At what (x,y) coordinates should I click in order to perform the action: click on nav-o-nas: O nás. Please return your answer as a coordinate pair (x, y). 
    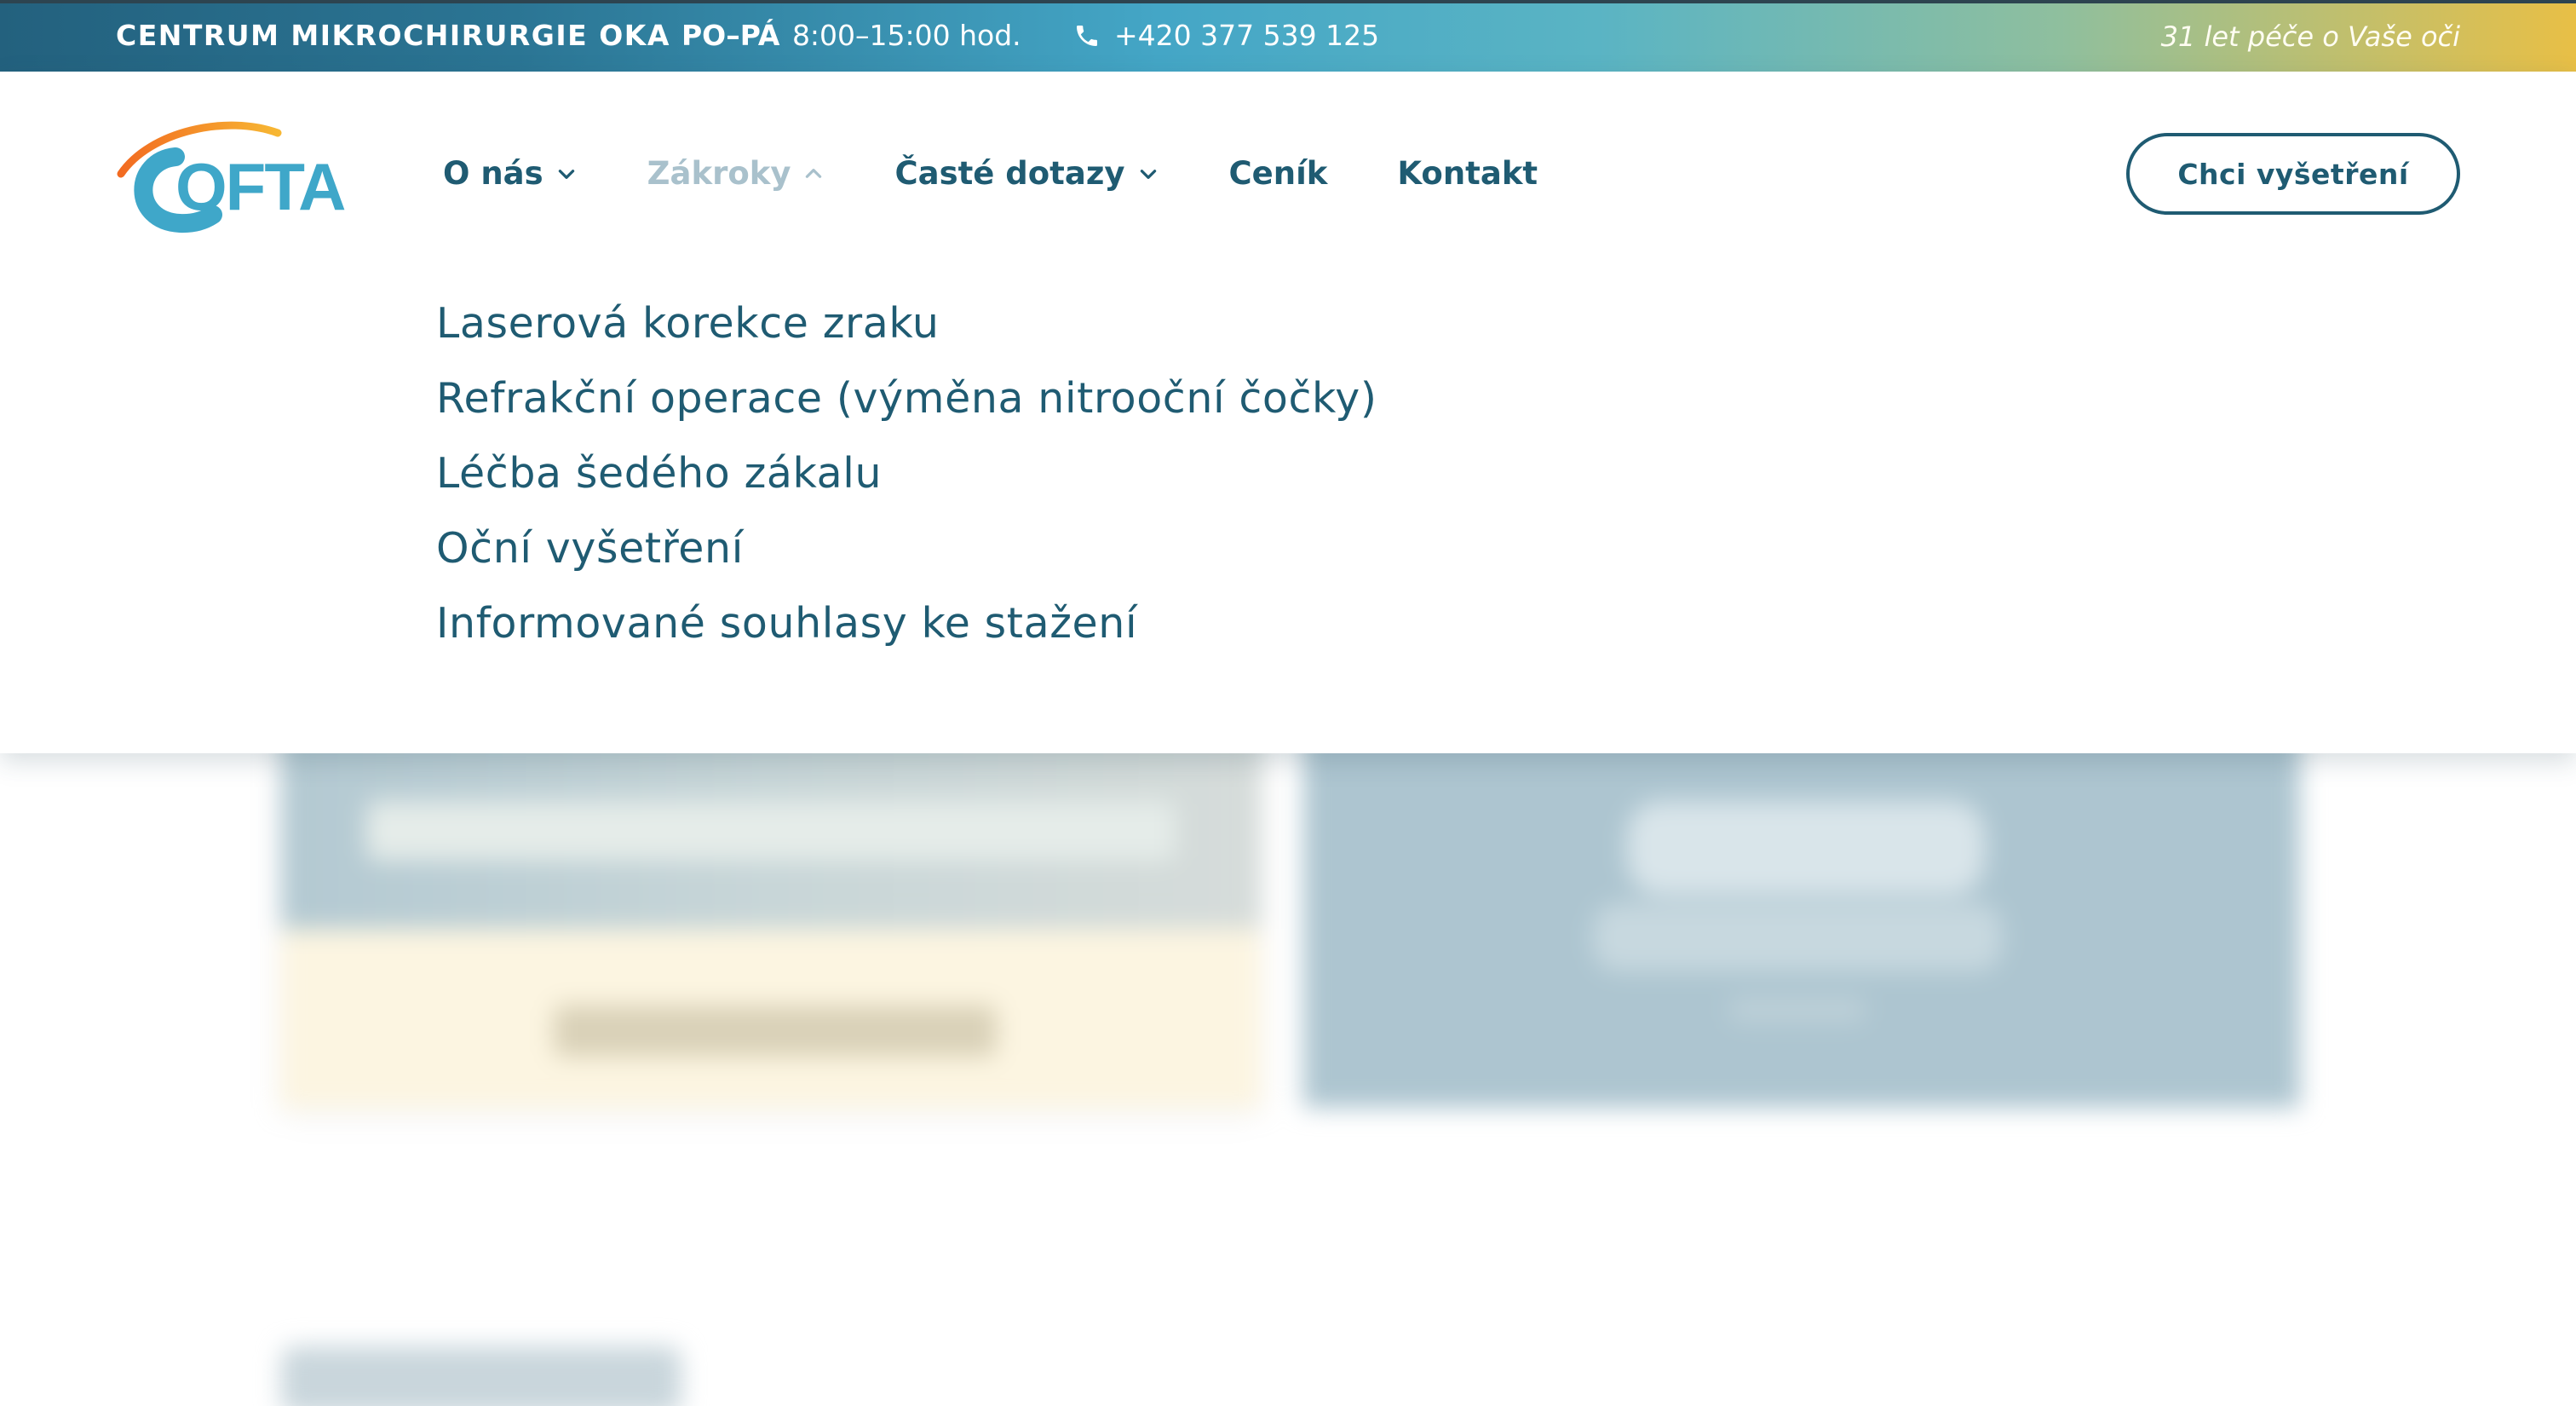
    Looking at the image, I should click on (511, 173).